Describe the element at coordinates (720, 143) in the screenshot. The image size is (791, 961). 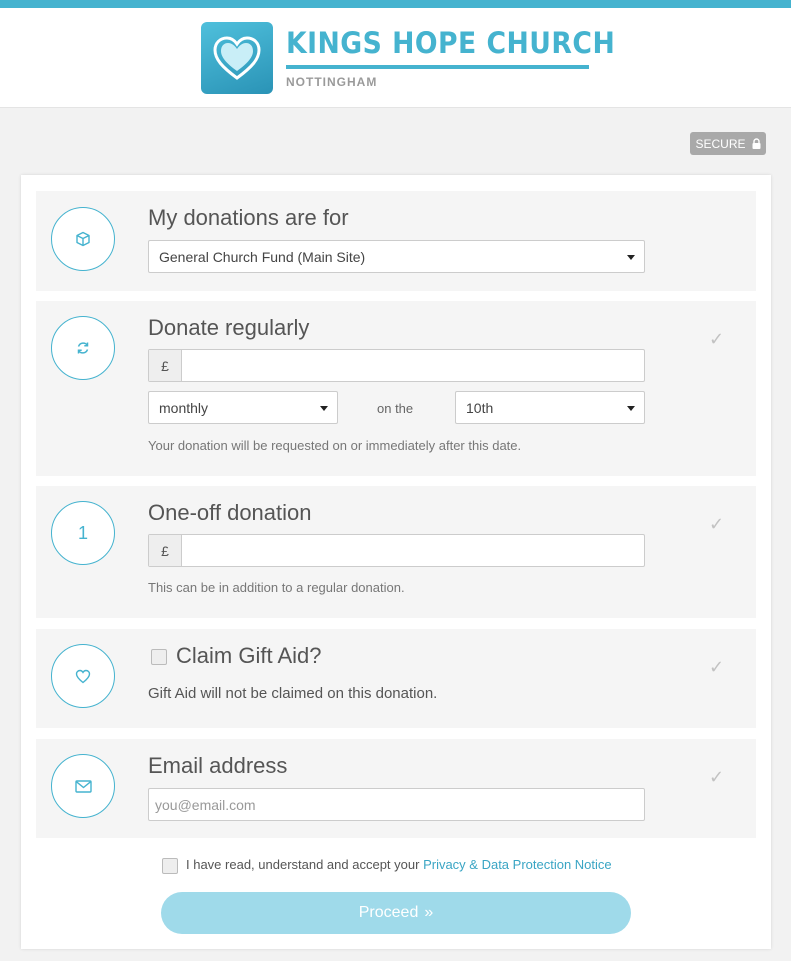
I see `secure-label: SECURE` at that location.